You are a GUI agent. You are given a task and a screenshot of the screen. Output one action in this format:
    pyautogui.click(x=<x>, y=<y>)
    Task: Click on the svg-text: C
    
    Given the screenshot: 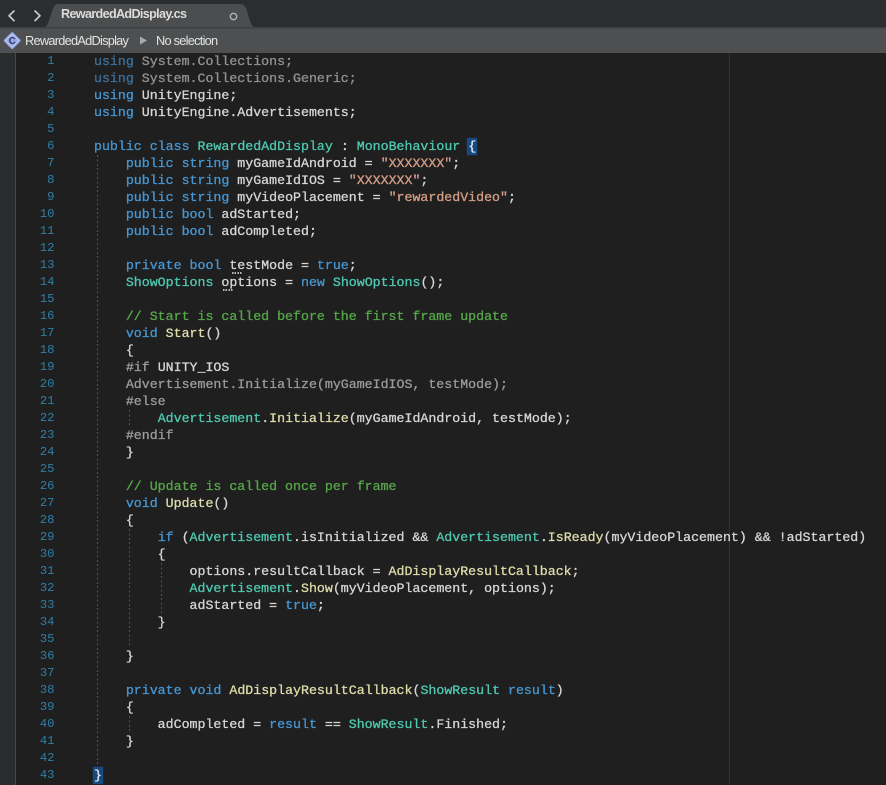 What is the action you would take?
    pyautogui.click(x=12, y=41)
    